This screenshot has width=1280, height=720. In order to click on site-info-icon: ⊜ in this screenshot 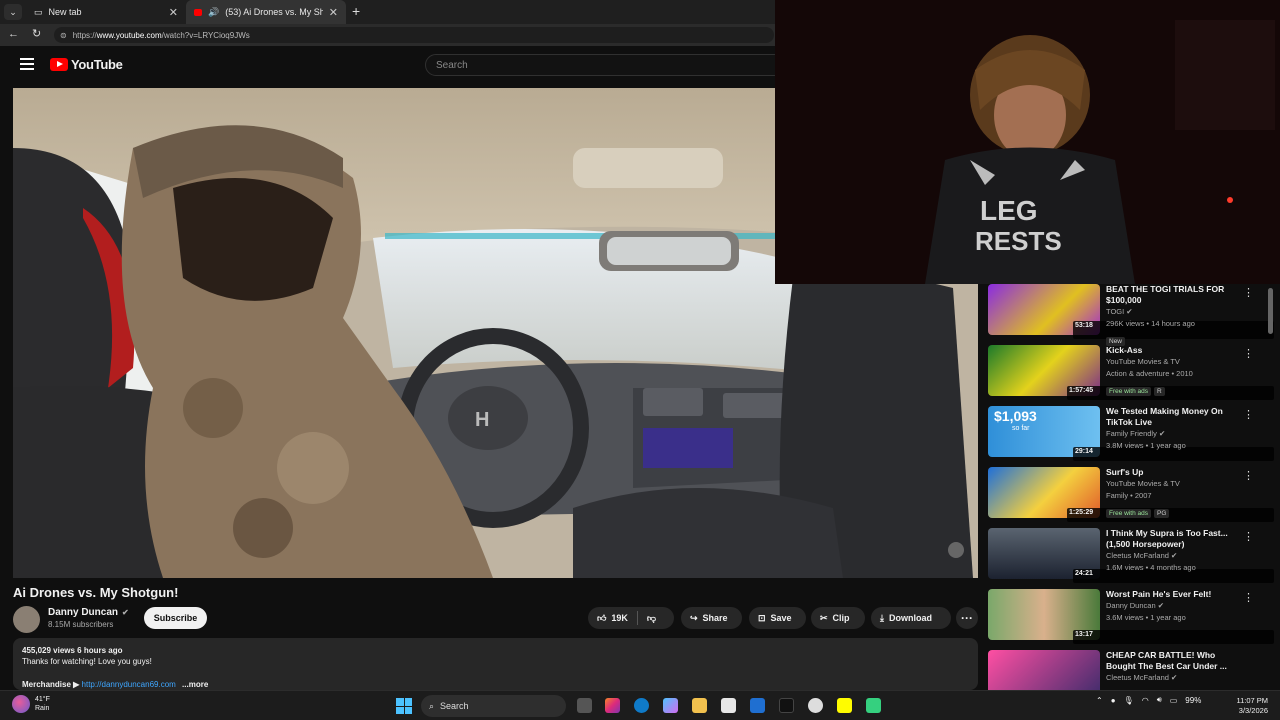, I will do `click(63, 35)`.